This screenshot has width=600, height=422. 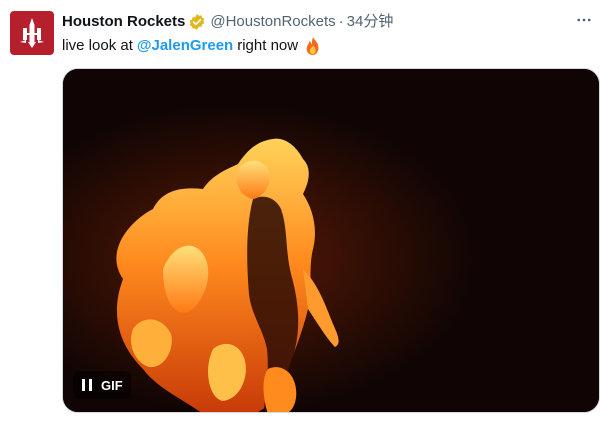 I want to click on avatar, so click(x=32, y=33).